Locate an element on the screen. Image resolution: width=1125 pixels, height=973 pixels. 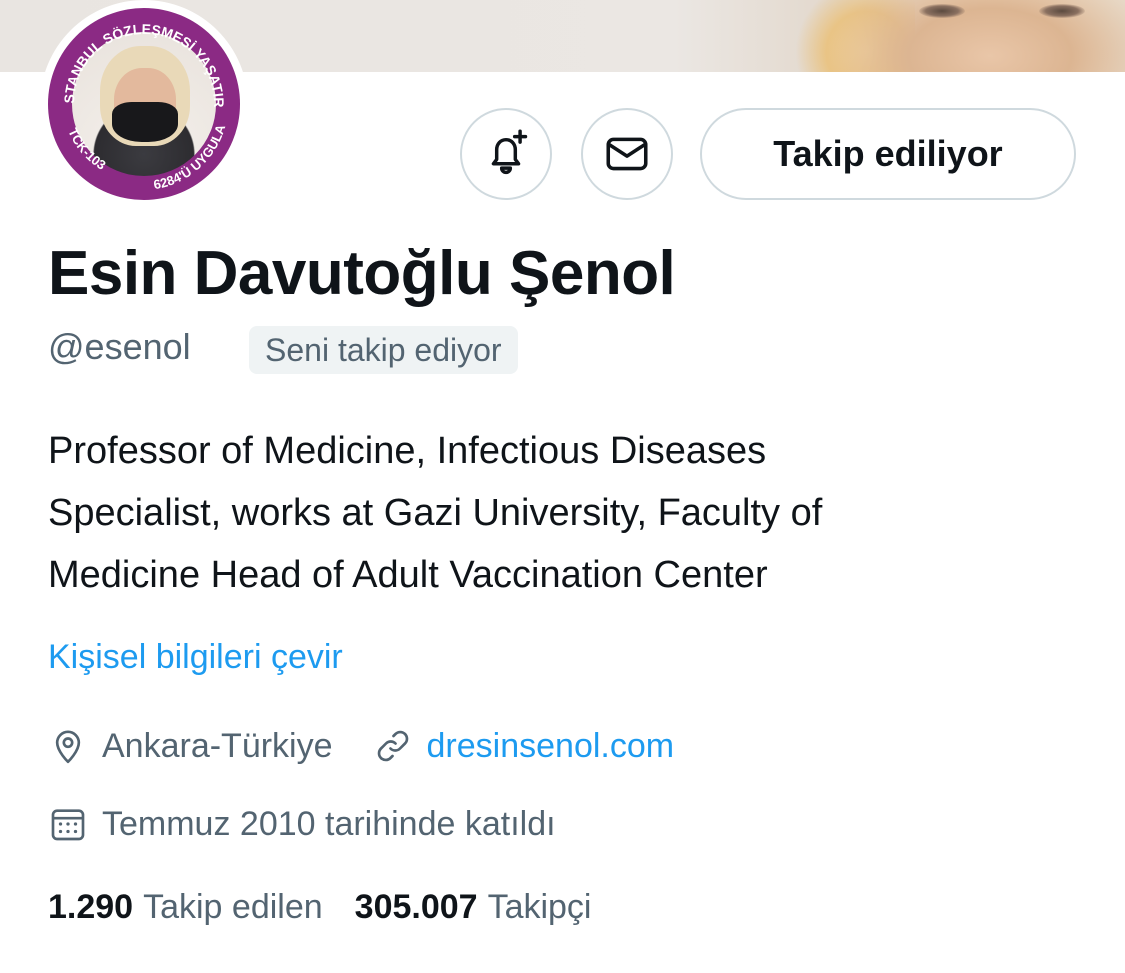
calendar-icon is located at coordinates (68, 825).